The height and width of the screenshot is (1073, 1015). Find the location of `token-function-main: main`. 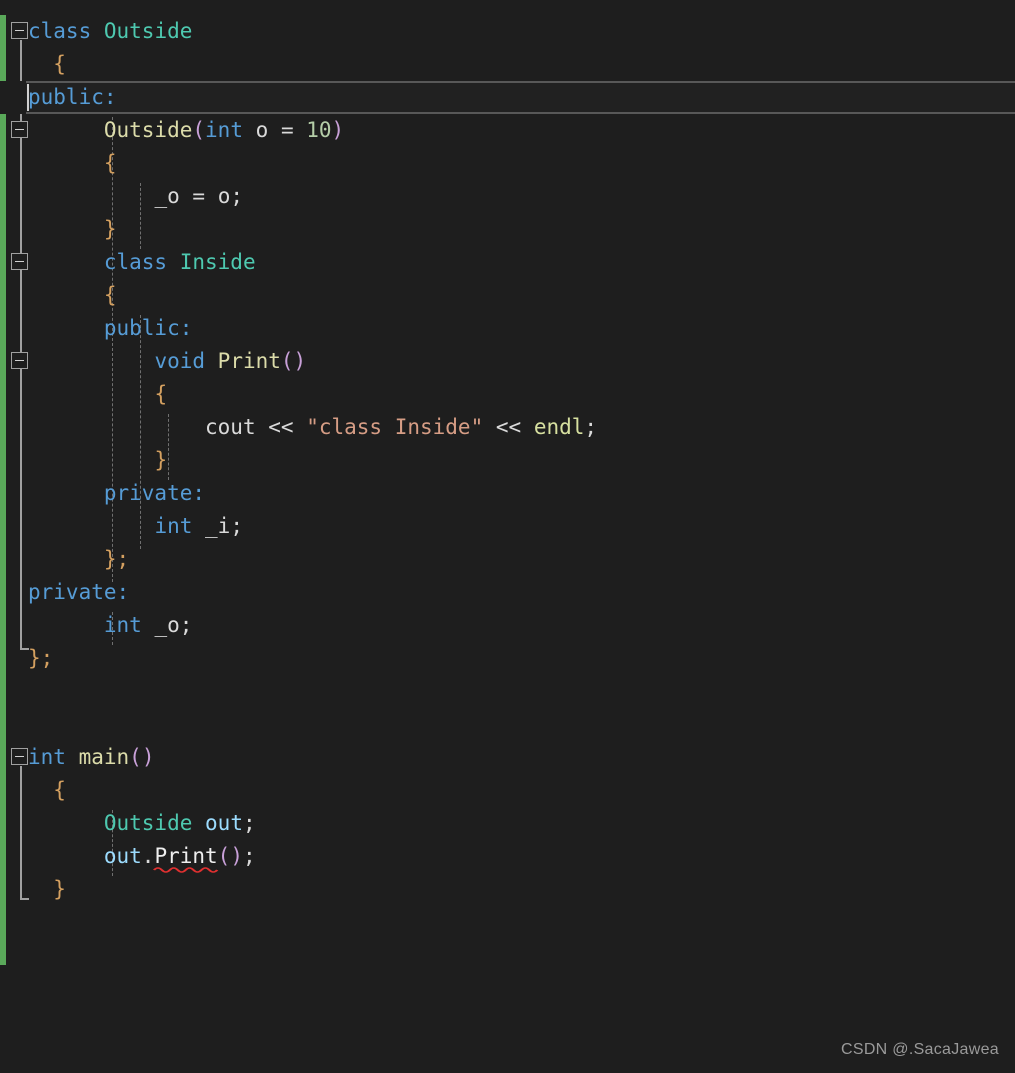

token-function-main: main is located at coordinates (104, 757).